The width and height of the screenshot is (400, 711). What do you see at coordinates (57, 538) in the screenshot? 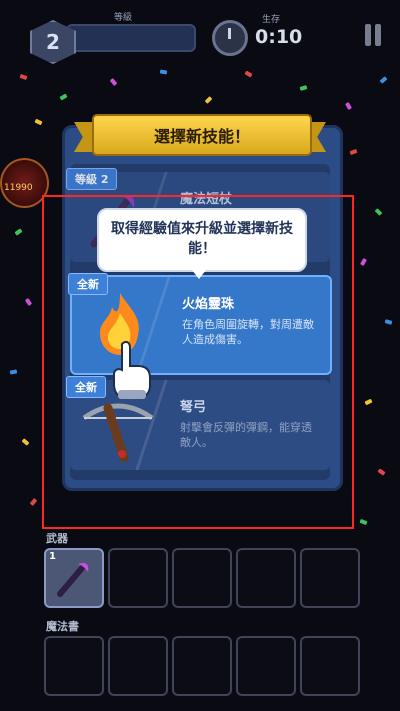
I see `weapons-label: 武器` at bounding box center [57, 538].